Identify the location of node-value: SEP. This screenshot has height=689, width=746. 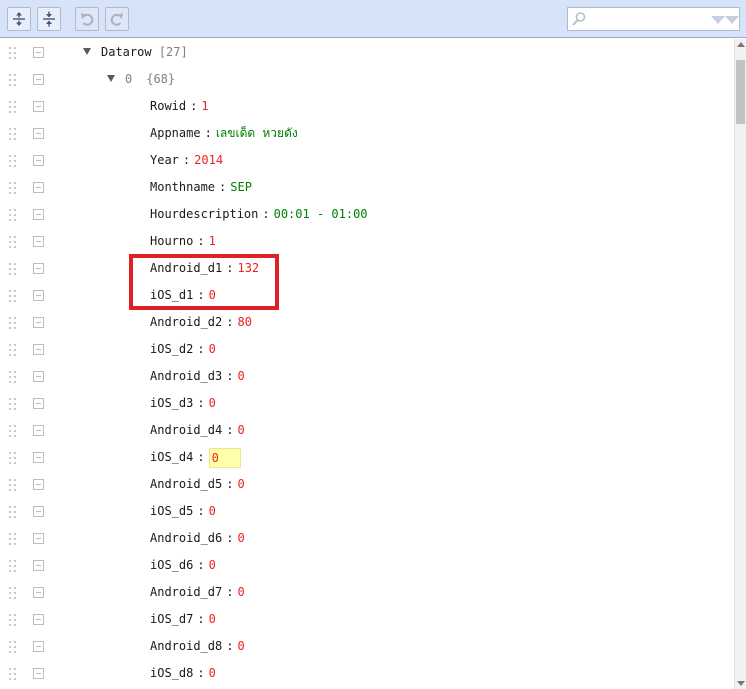
(241, 187).